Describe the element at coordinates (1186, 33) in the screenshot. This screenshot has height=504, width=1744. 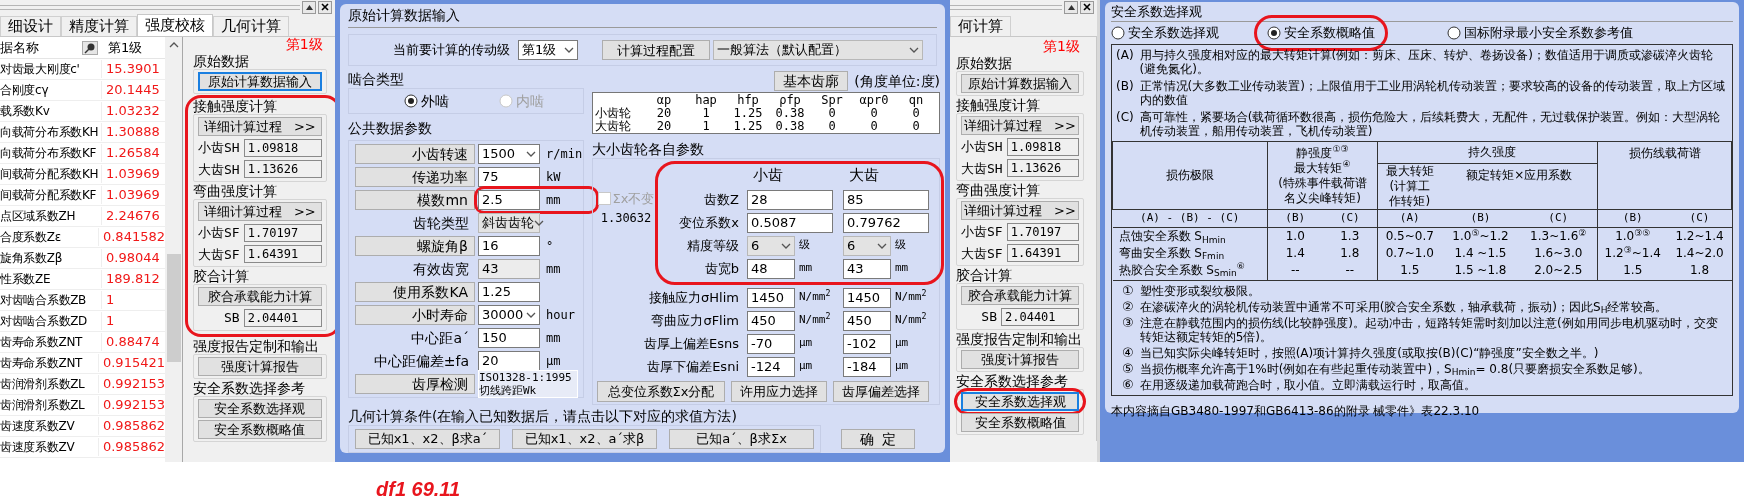
I see `radio-option: 安全系数选择观` at that location.